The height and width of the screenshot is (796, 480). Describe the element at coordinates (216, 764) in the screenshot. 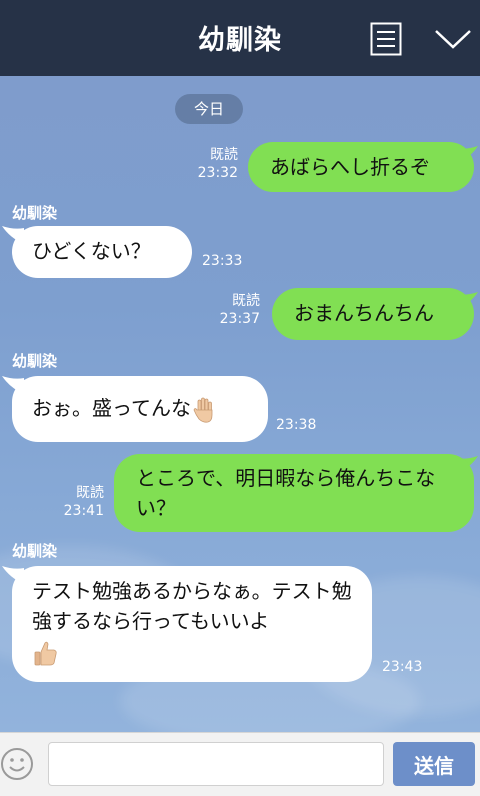

I see `message-input` at that location.